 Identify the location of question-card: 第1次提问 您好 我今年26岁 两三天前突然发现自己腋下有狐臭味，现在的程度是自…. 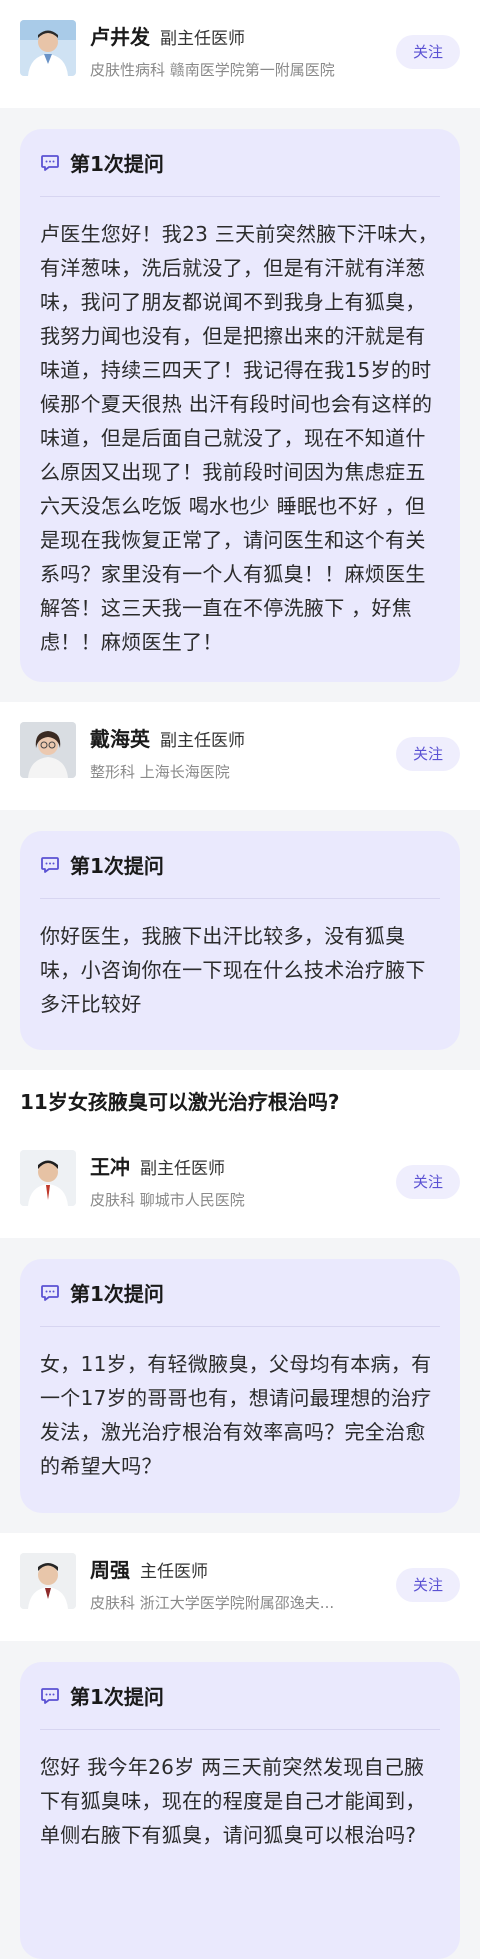
(240, 1810).